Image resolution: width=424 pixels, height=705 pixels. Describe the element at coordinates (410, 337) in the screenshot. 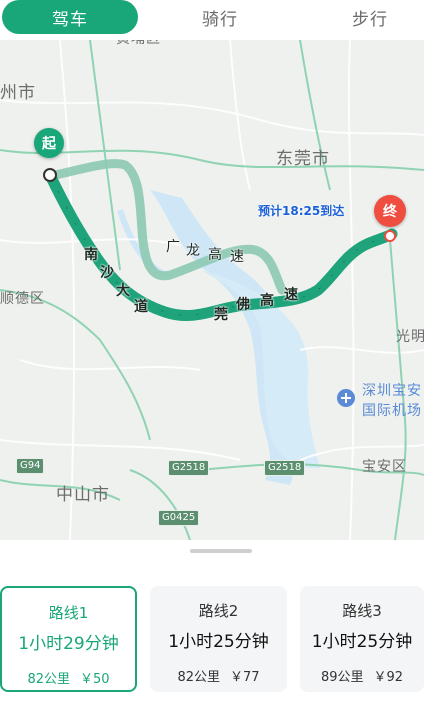

I see `label-guangming: 光明` at that location.